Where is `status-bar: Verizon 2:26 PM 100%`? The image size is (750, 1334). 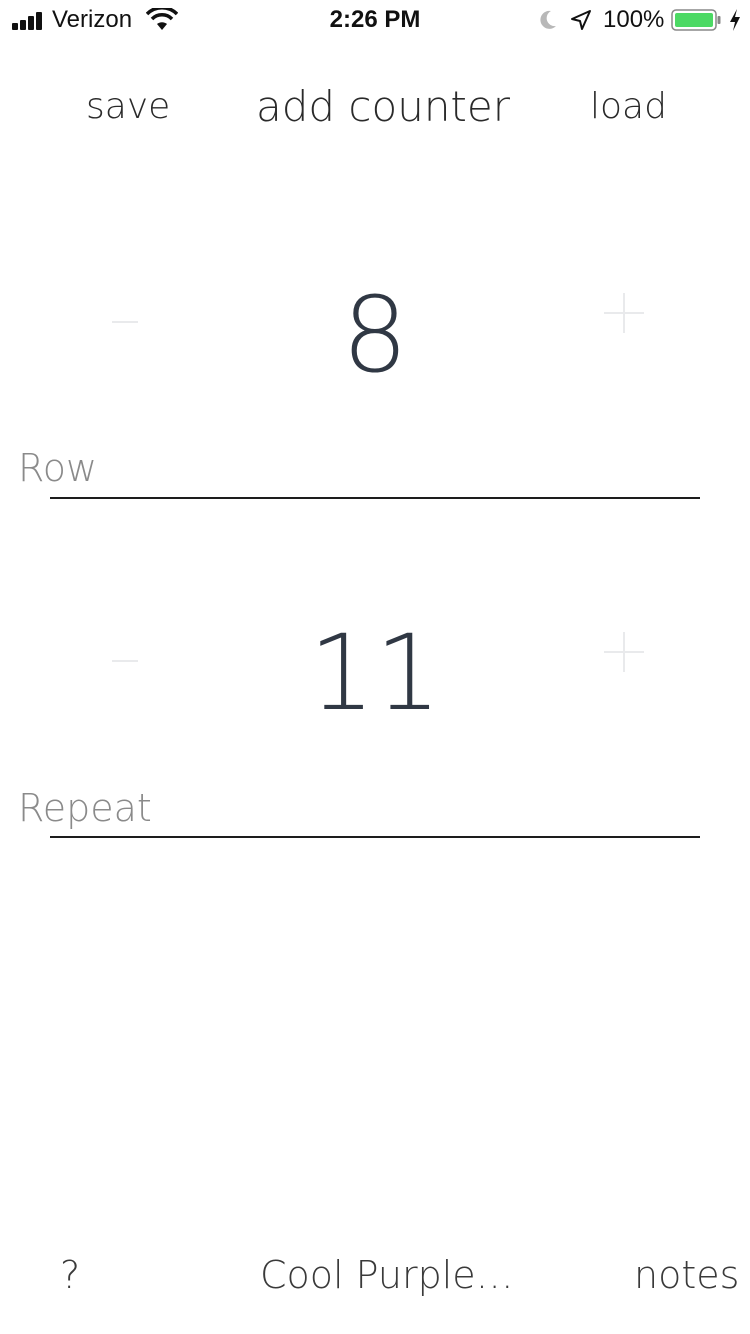
status-bar: Verizon 2:26 PM 100% is located at coordinates (375, 20).